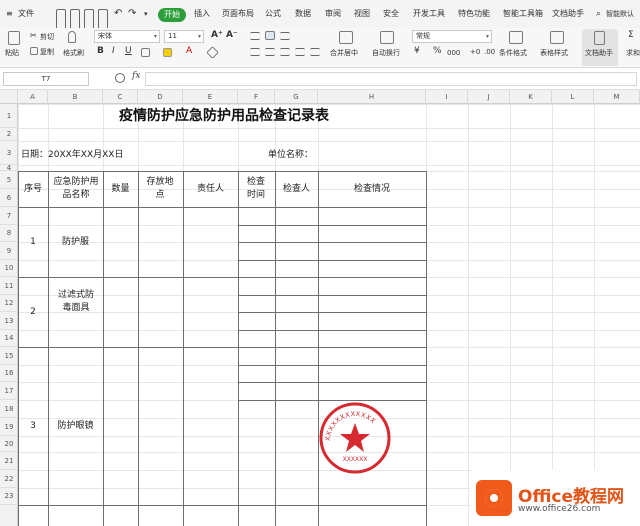  I want to click on quick-access-dropdown-icon: ▾, so click(146, 14).